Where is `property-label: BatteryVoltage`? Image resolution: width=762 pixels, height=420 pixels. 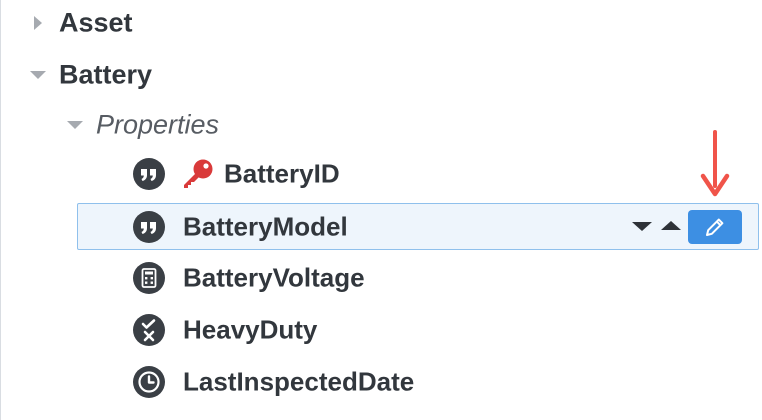
property-label: BatteryVoltage is located at coordinates (274, 277).